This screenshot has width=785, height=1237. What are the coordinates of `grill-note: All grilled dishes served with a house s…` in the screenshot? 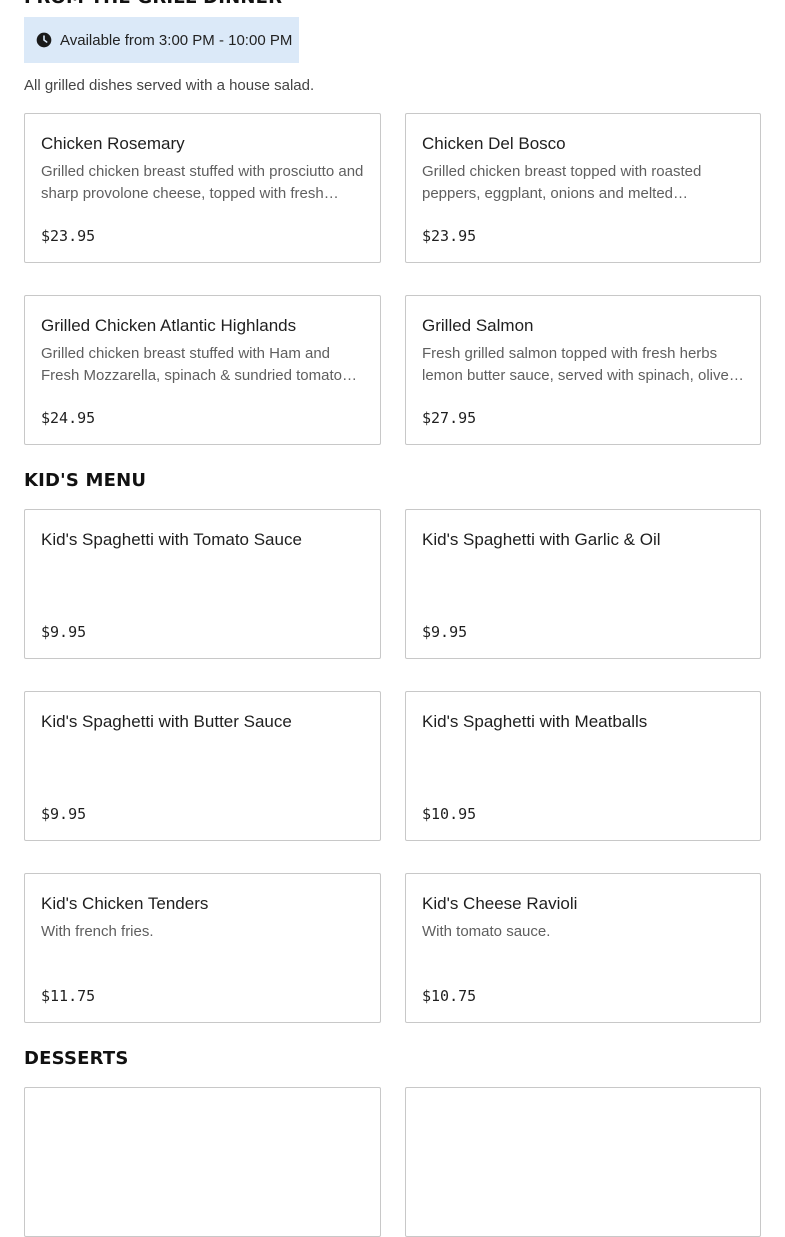 It's located at (169, 85).